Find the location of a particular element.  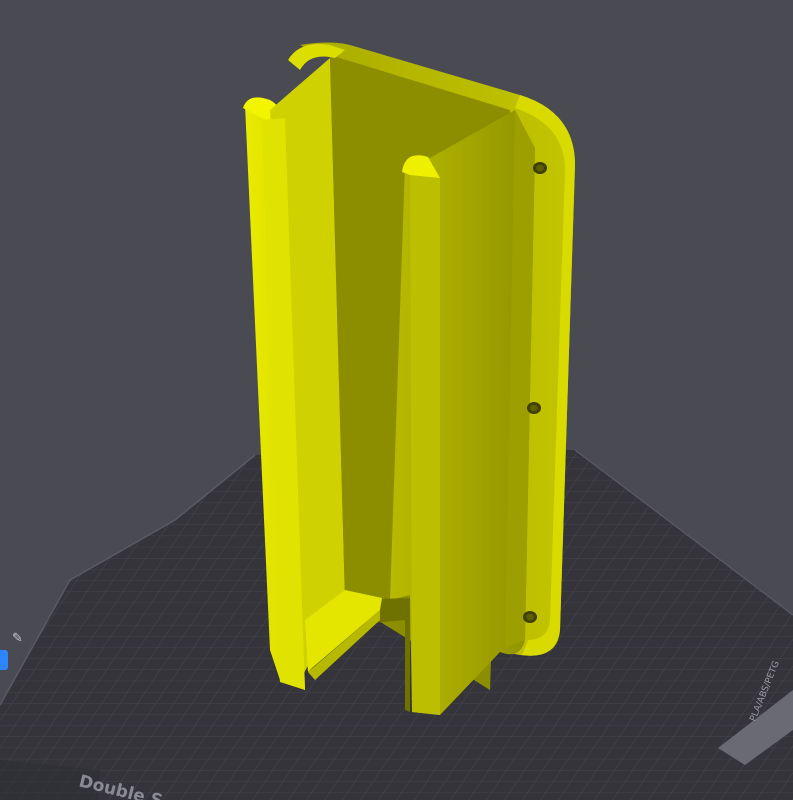

left-toolbar-fragment: ✎ is located at coordinates (20, 653).